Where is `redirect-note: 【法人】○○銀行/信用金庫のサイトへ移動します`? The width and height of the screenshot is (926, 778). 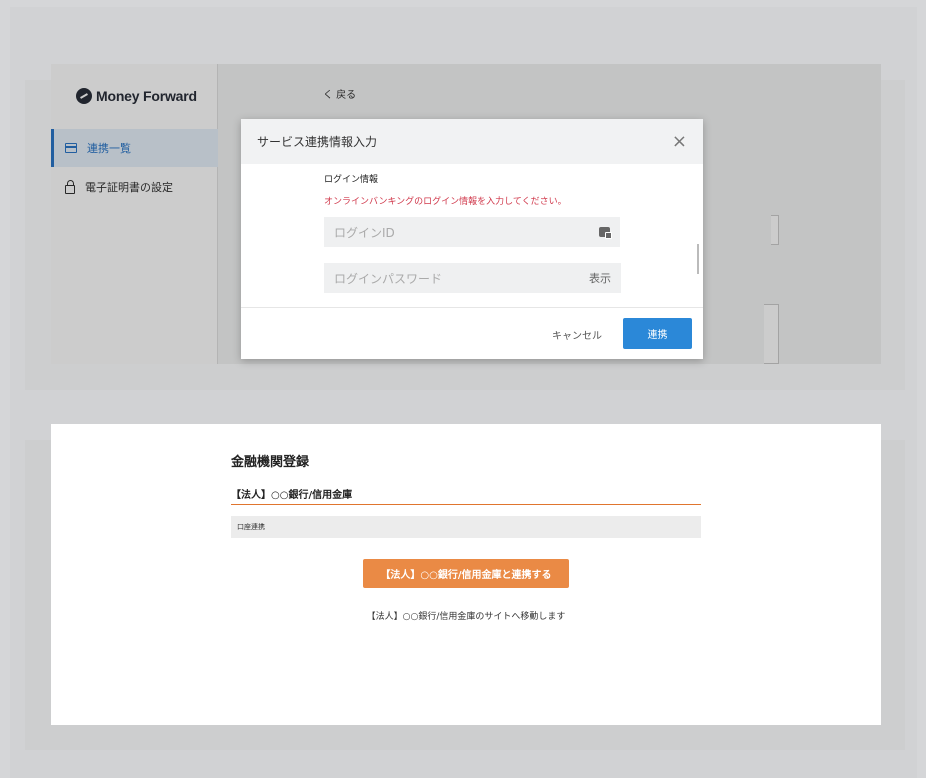 redirect-note: 【法人】○○銀行/信用金庫のサイトへ移動します is located at coordinates (466, 617).